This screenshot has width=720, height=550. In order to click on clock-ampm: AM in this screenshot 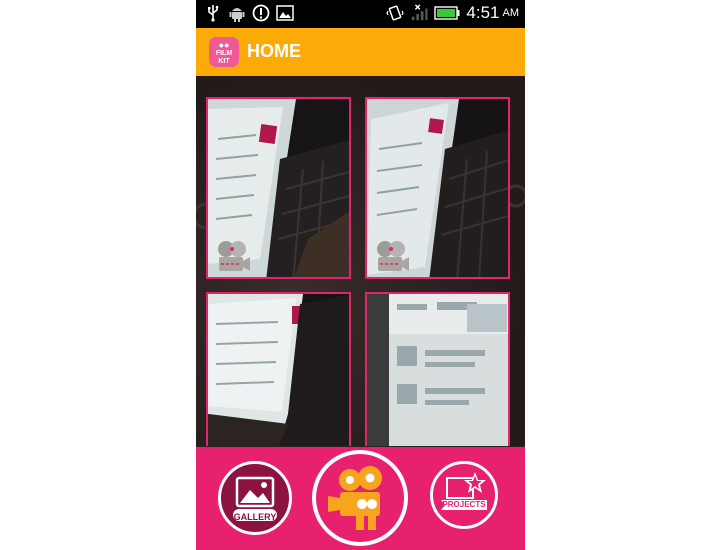, I will do `click(511, 13)`.